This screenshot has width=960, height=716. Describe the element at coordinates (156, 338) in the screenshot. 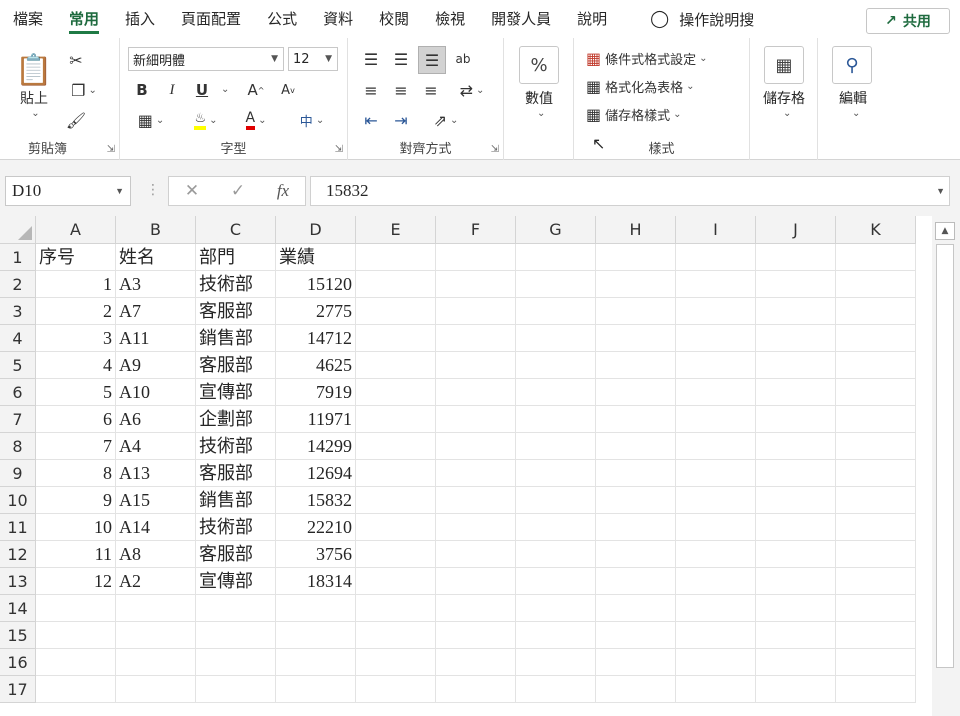

I see `cell-b4: A11` at that location.